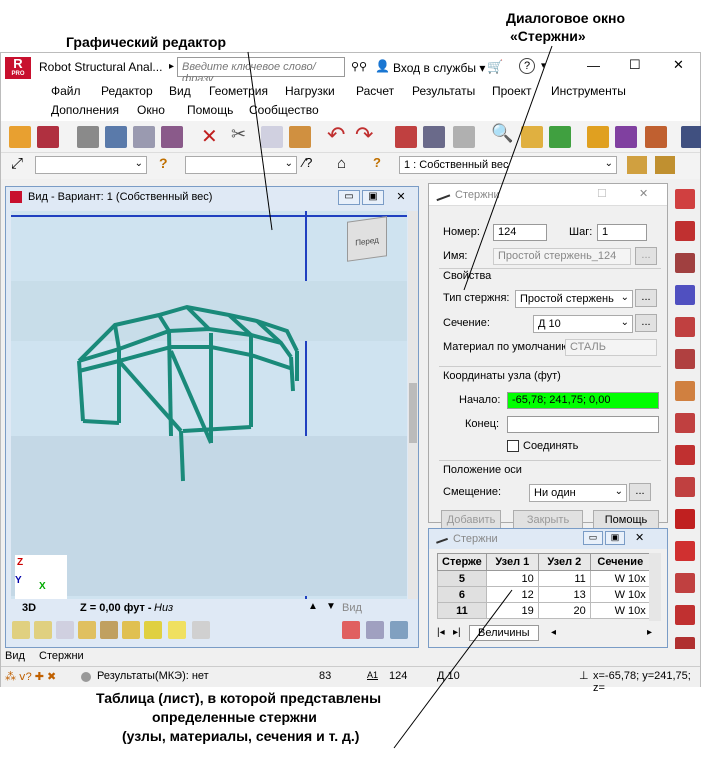 The height and width of the screenshot is (757, 701). What do you see at coordinates (260, 141) in the screenshot?
I see `pointer-graphic-editor` at bounding box center [260, 141].